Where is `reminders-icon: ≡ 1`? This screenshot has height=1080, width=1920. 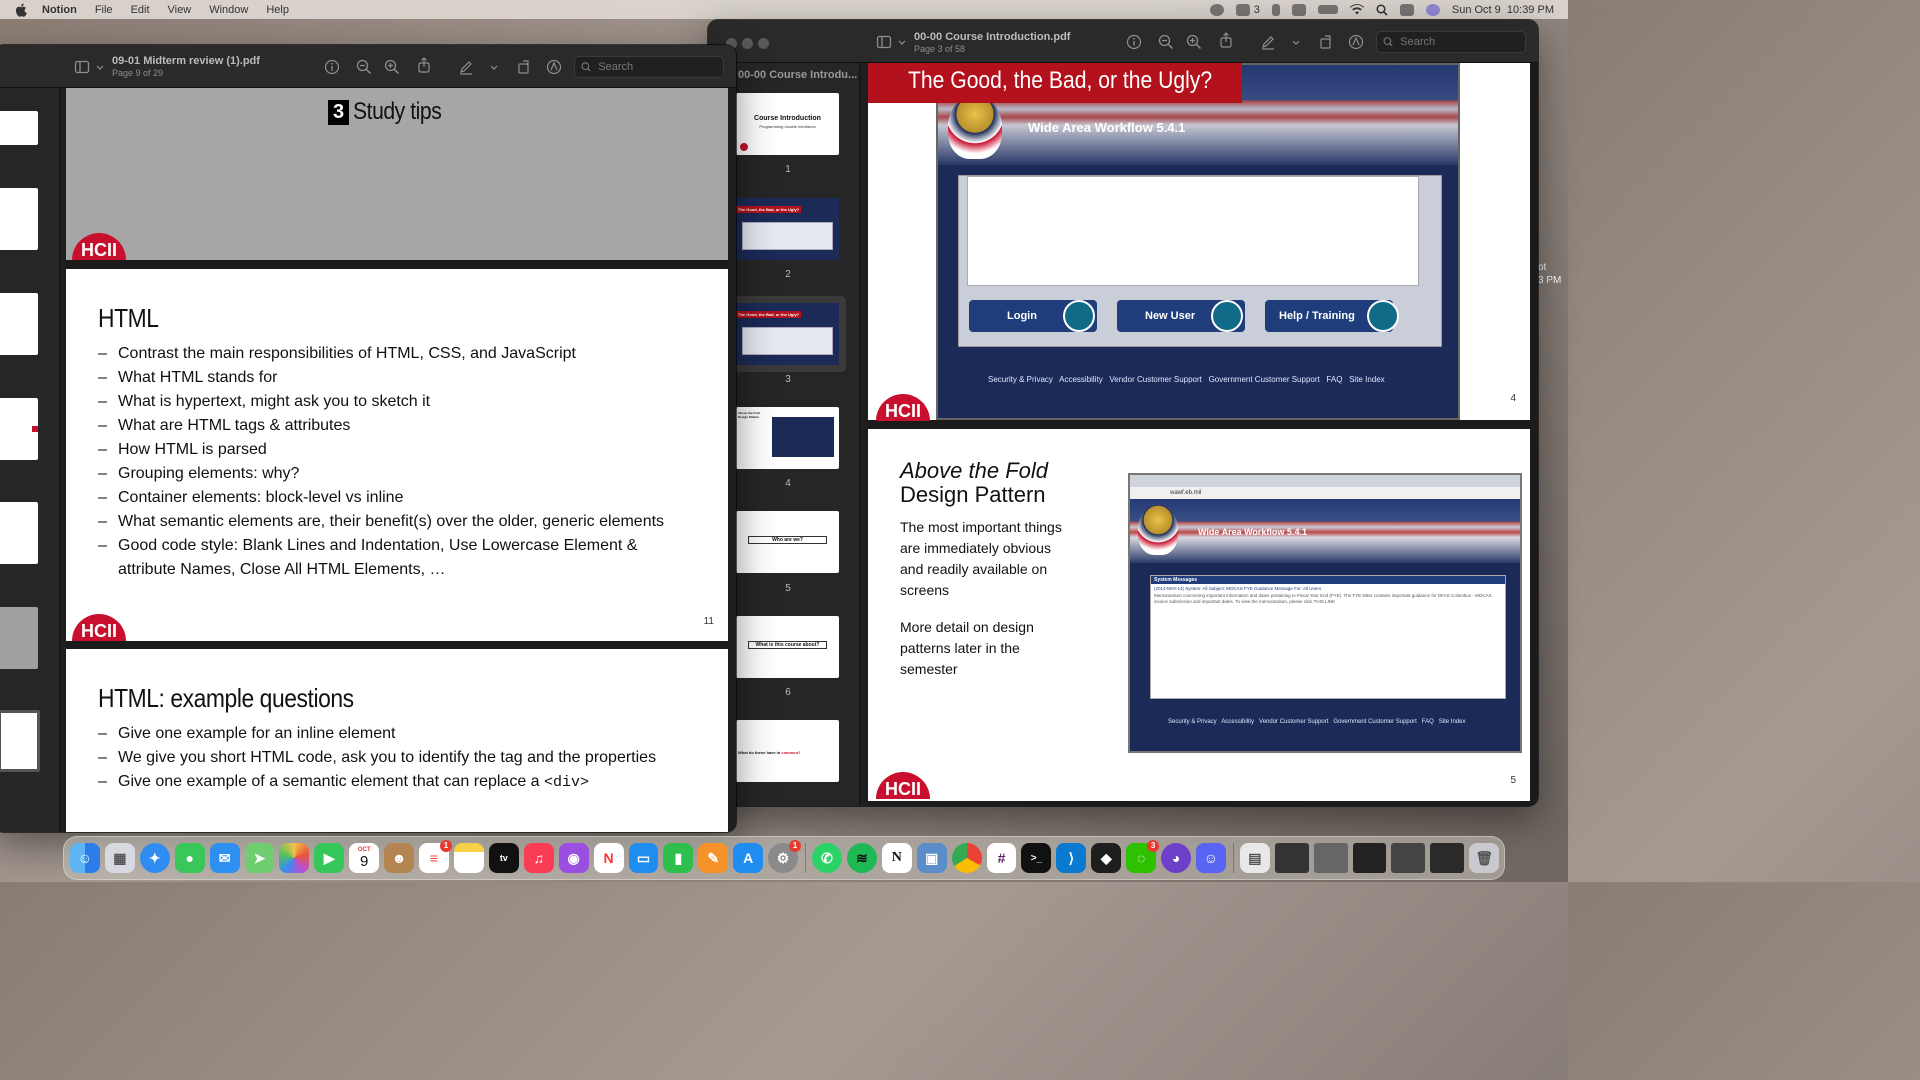 reminders-icon: ≡ 1 is located at coordinates (435, 856).